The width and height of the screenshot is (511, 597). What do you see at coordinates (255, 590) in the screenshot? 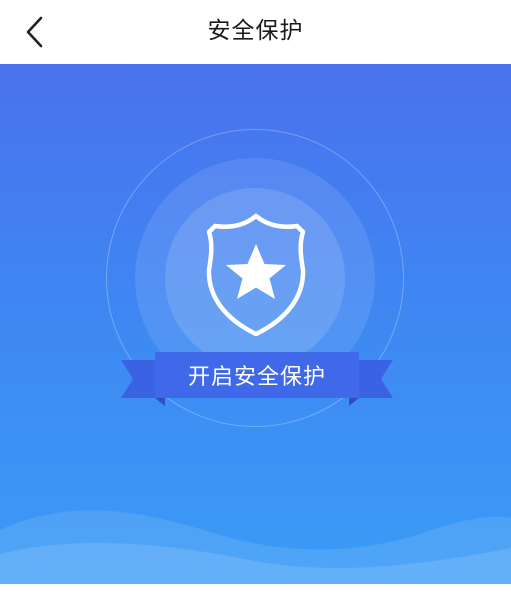
I see `bottom-spacer` at bounding box center [255, 590].